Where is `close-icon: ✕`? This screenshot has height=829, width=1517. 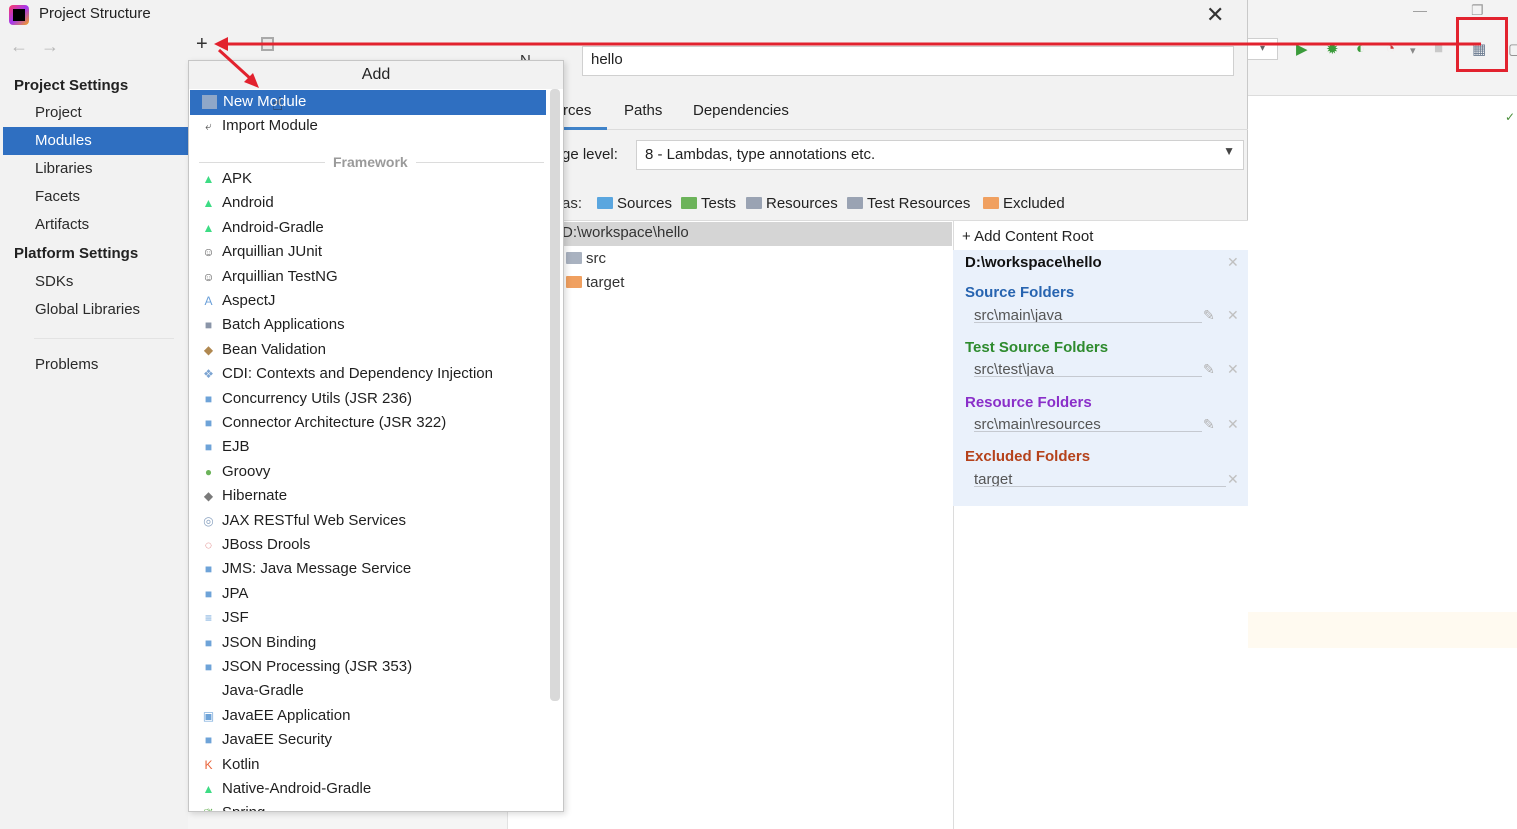 close-icon: ✕ is located at coordinates (1215, 15).